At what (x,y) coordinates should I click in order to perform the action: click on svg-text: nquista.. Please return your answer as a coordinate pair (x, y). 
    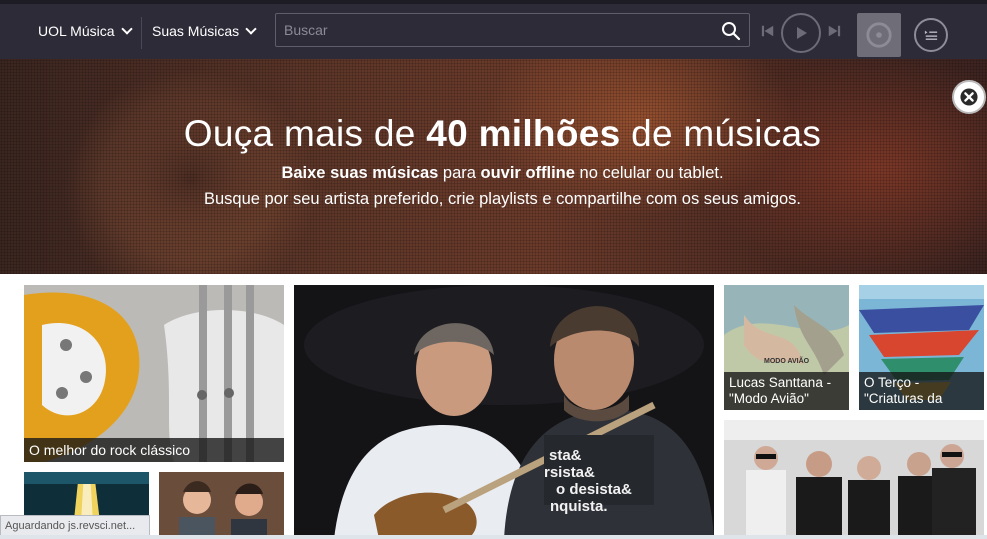
    Looking at the image, I should click on (579, 506).